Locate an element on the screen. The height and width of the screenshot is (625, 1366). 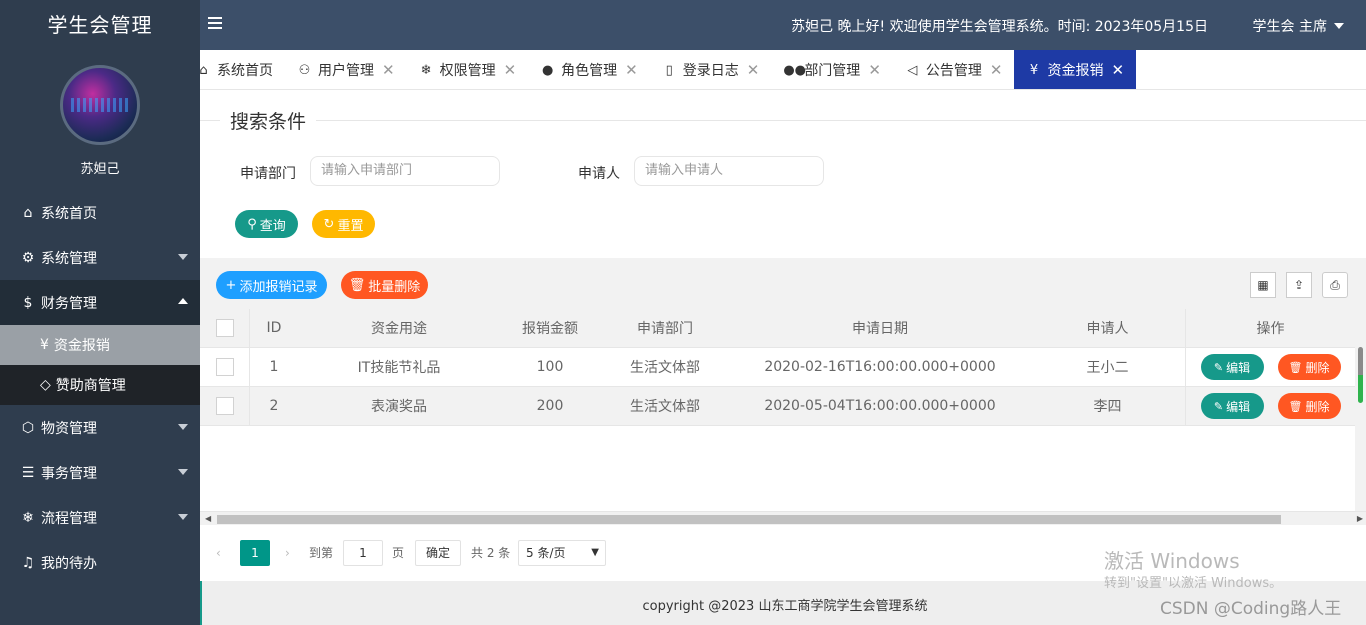
export-icon: ⇪ is located at coordinates (1299, 285).